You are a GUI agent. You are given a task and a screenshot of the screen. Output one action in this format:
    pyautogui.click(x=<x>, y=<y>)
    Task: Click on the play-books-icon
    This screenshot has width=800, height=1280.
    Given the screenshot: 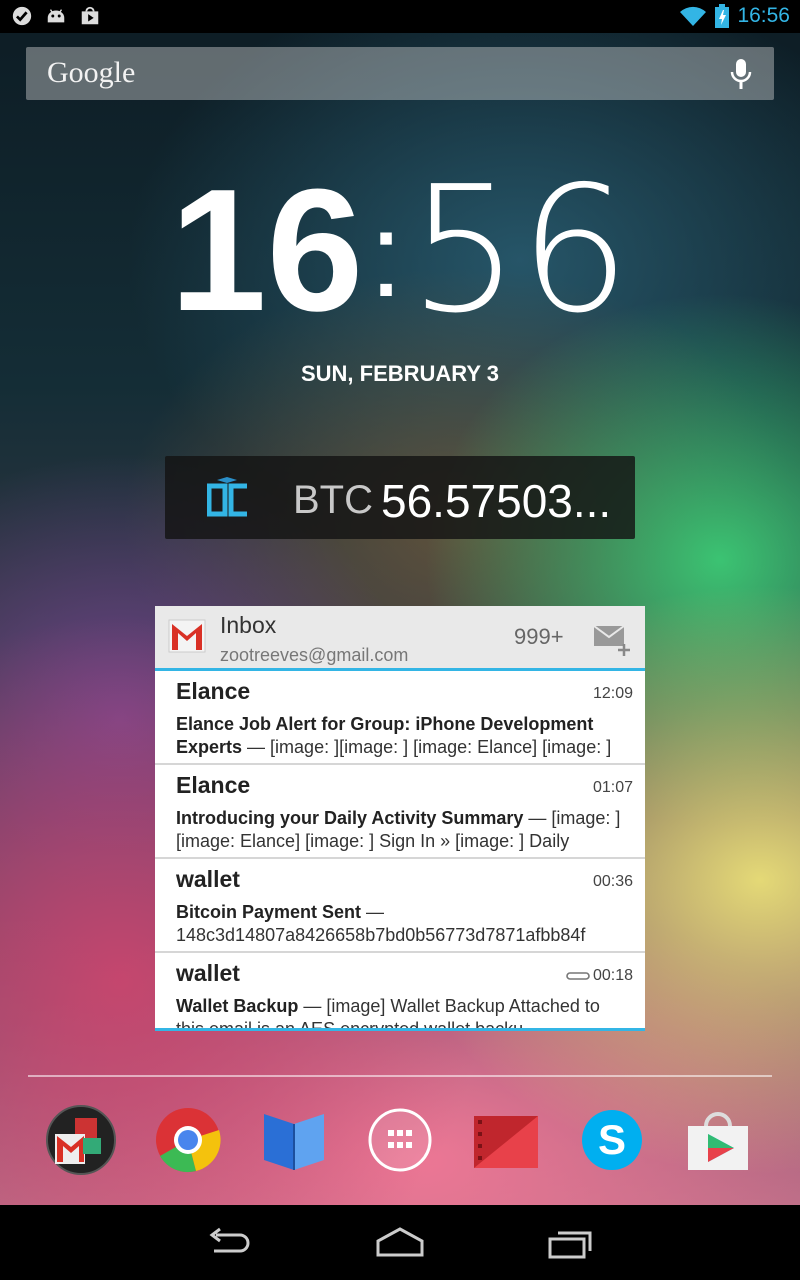 What is the action you would take?
    pyautogui.click(x=294, y=1140)
    